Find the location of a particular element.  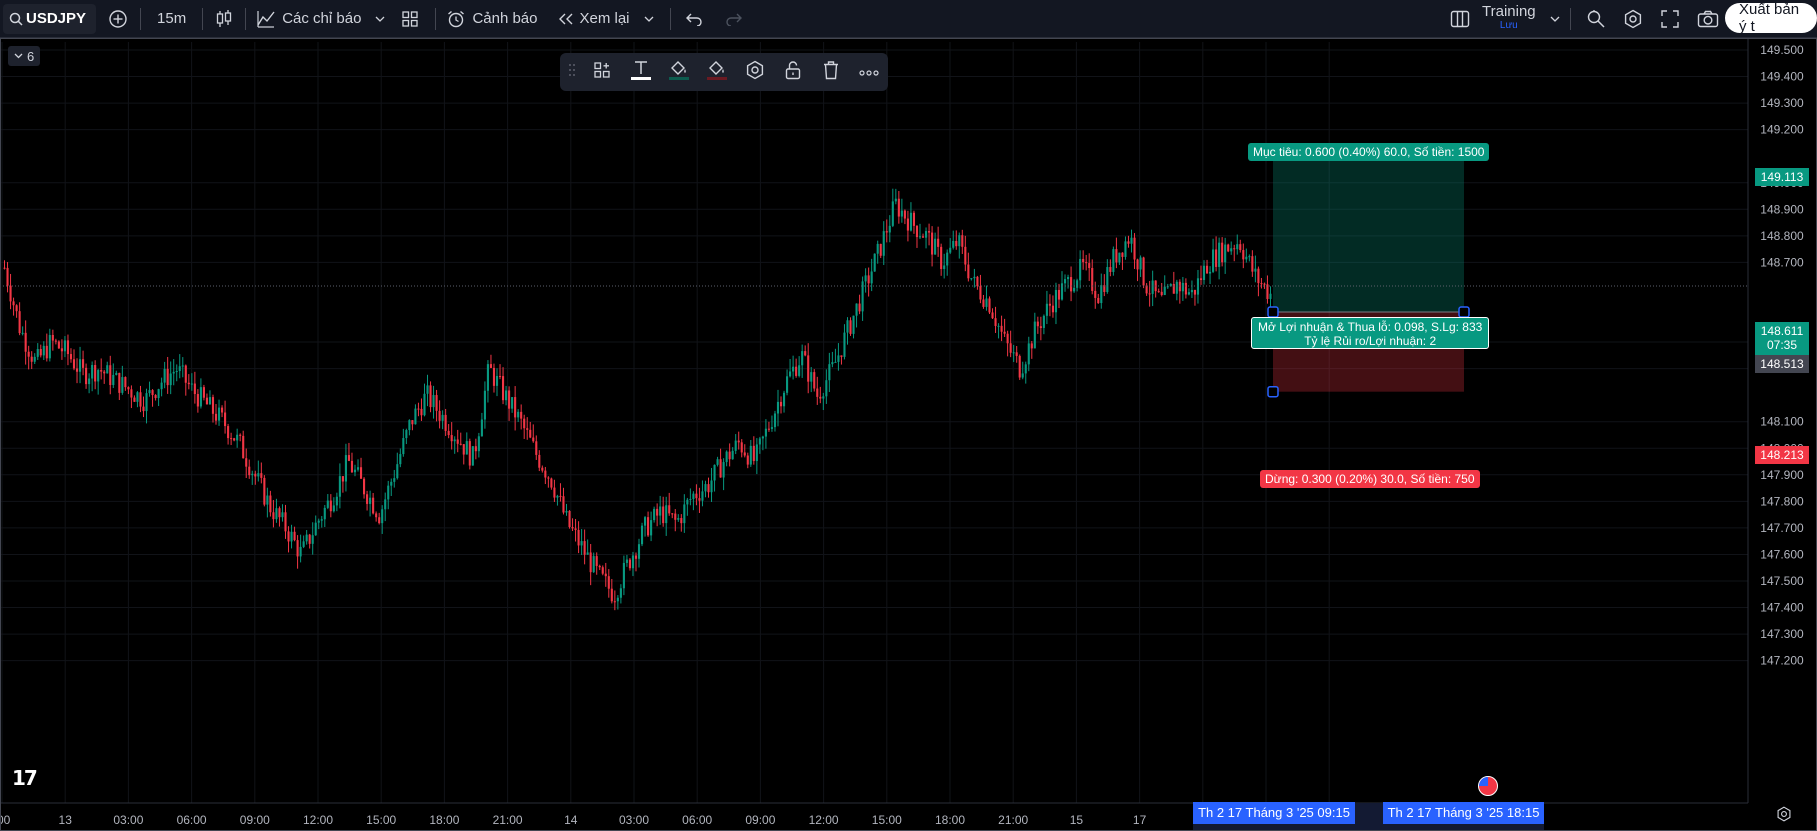

columns-icon is located at coordinates (1460, 19).